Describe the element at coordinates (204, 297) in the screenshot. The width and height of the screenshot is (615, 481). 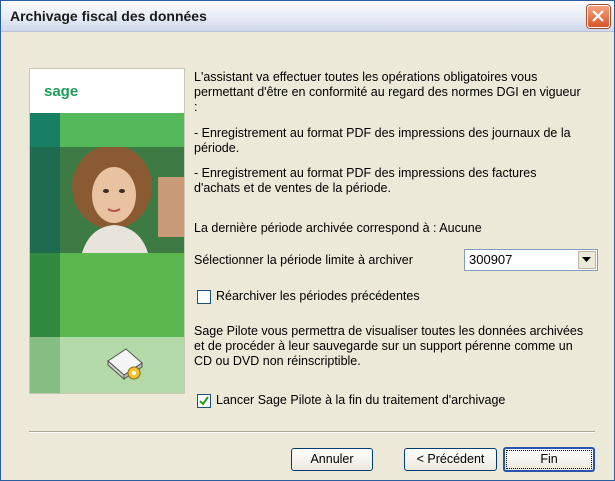
I see `rearchive-checkbox` at that location.